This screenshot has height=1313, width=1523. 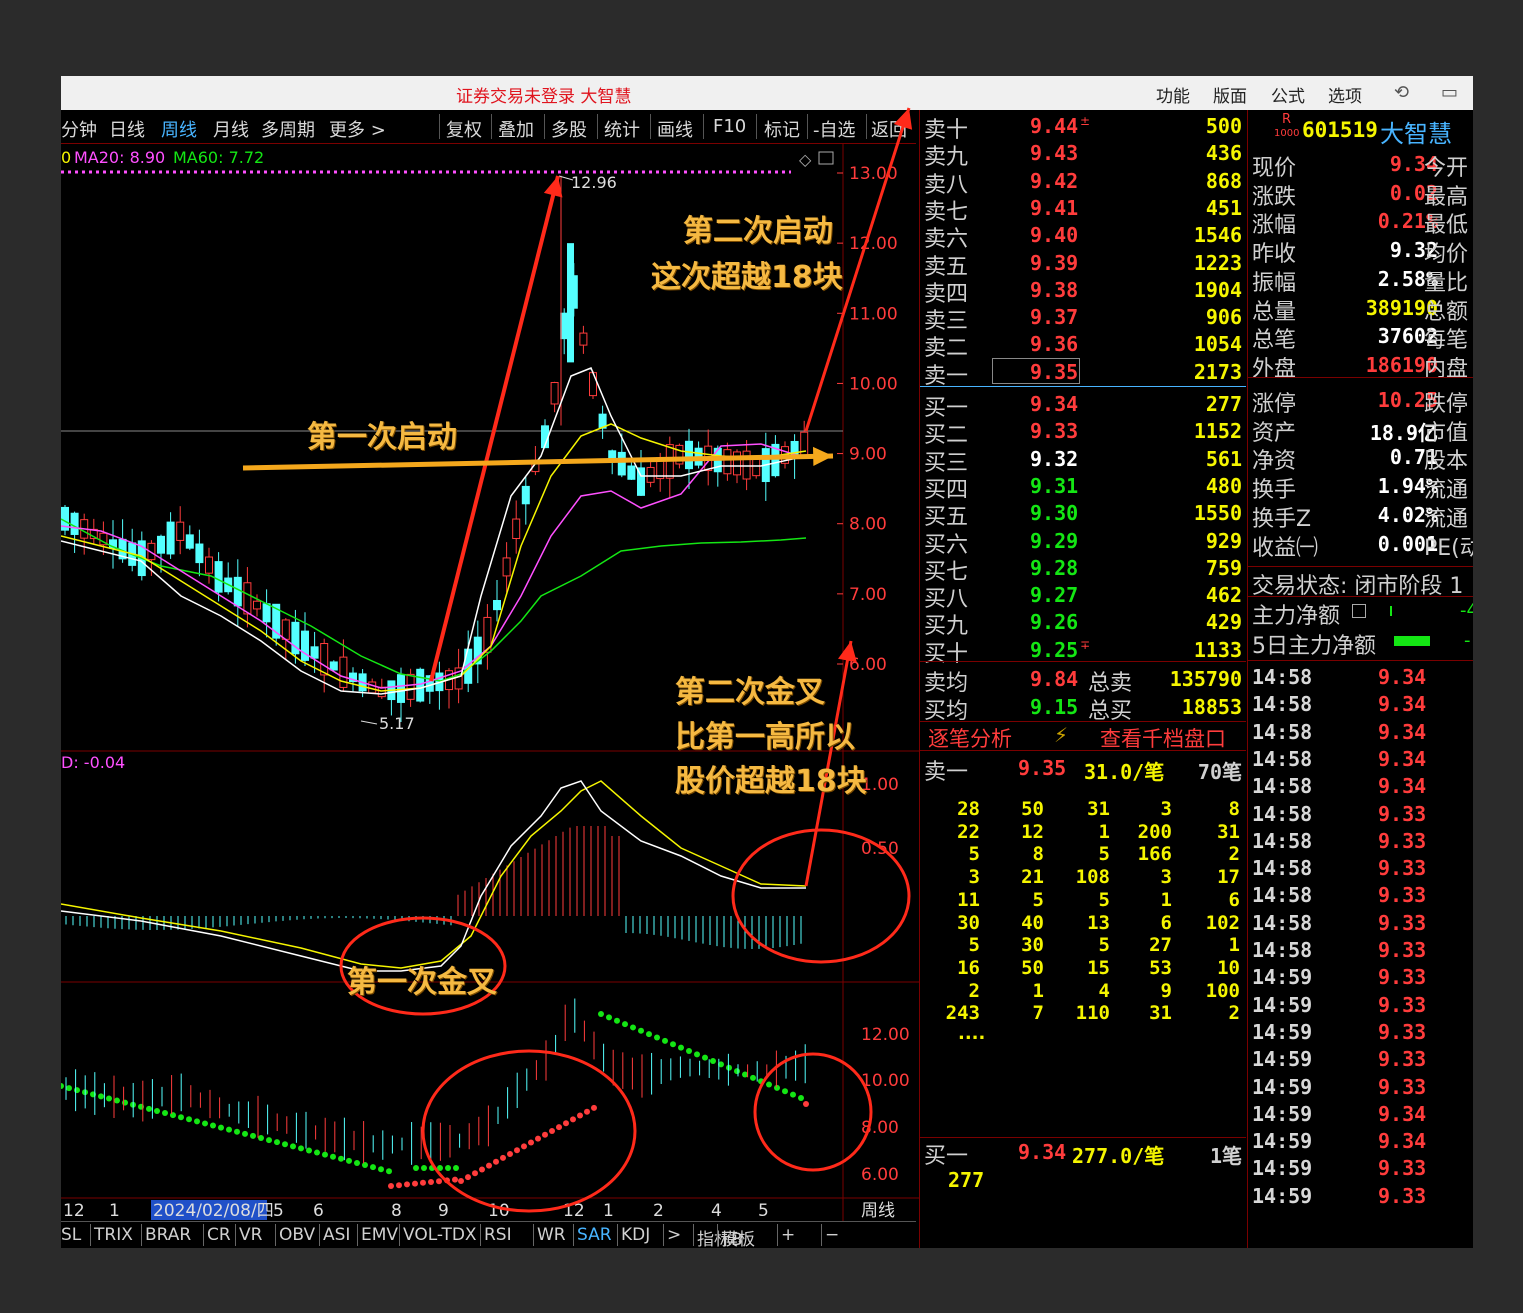 What do you see at coordinates (813, 1112) in the screenshot?
I see `circle-sar-latest` at bounding box center [813, 1112].